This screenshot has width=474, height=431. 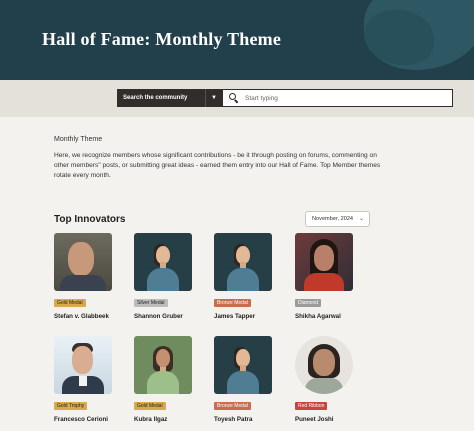 What do you see at coordinates (311, 406) in the screenshot?
I see `member-badge: Red Ribbon` at bounding box center [311, 406].